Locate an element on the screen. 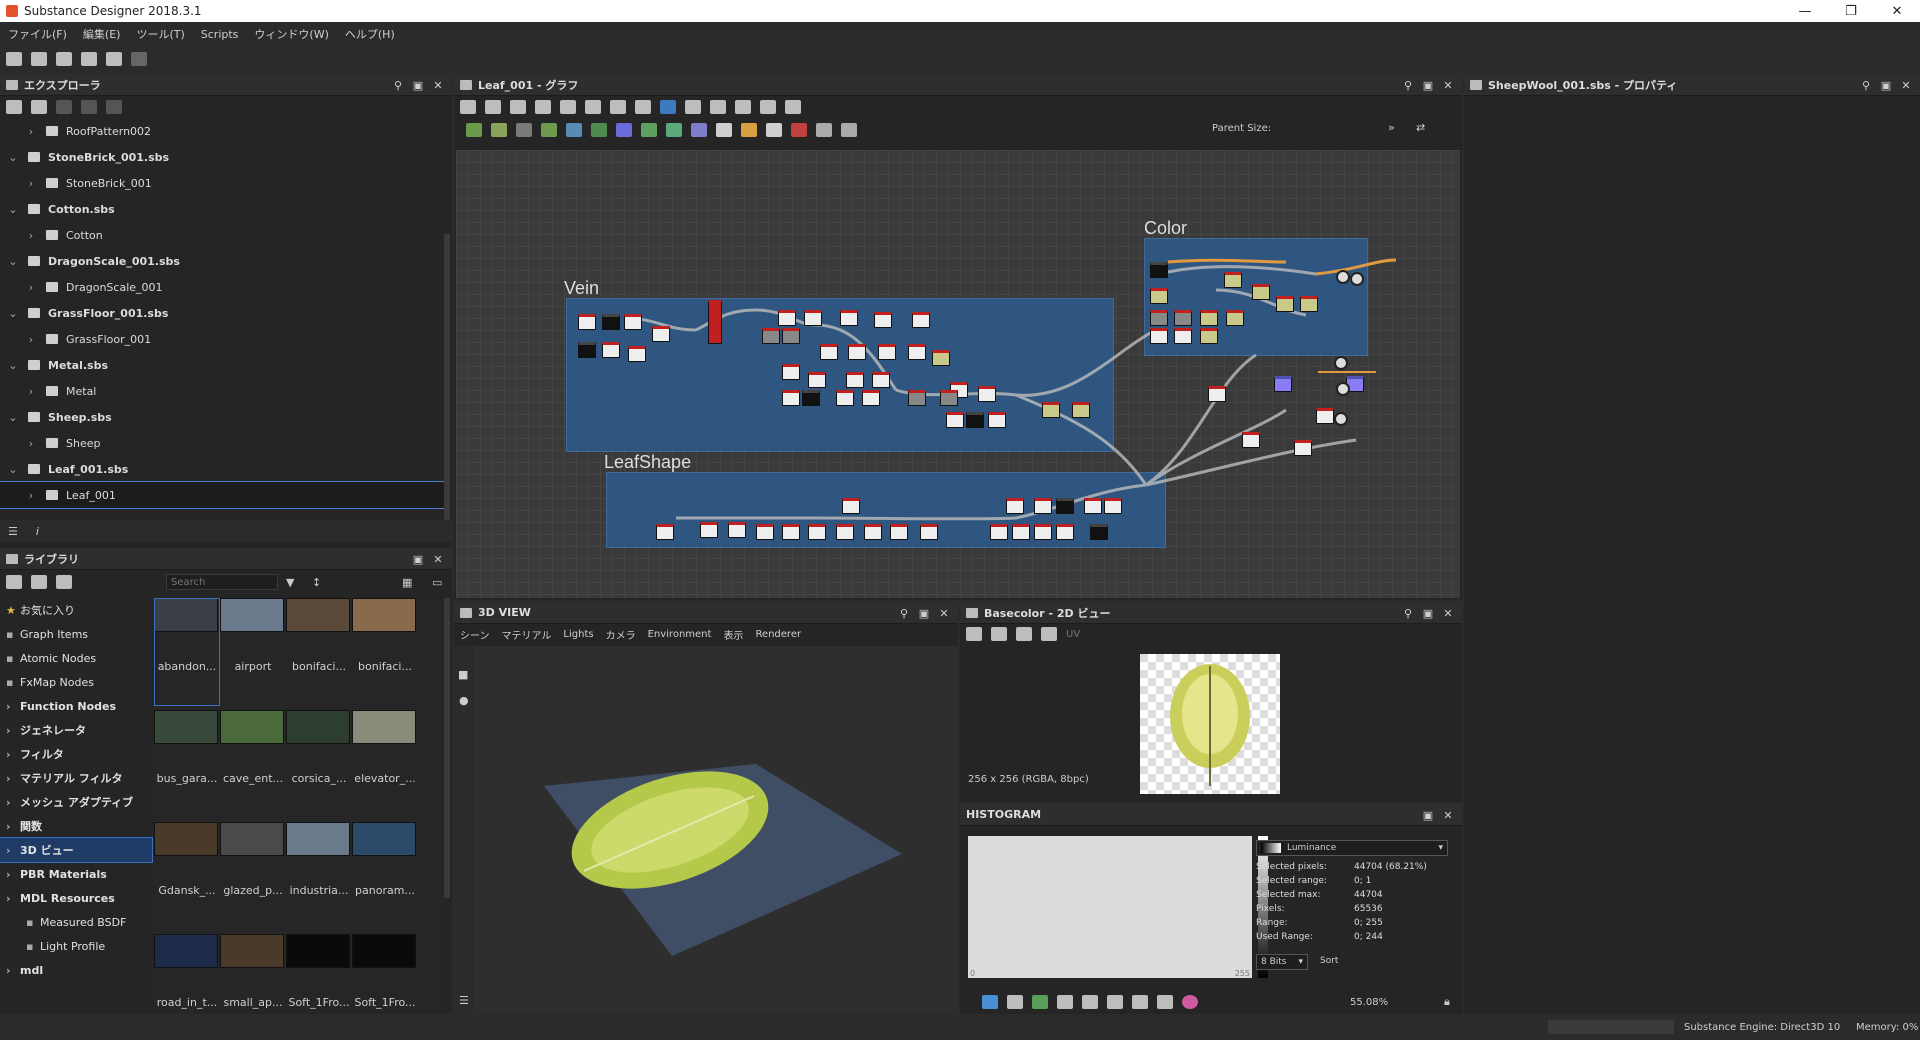 This screenshot has height=1040, width=1920. filter-icon: ▼ is located at coordinates (290, 582).